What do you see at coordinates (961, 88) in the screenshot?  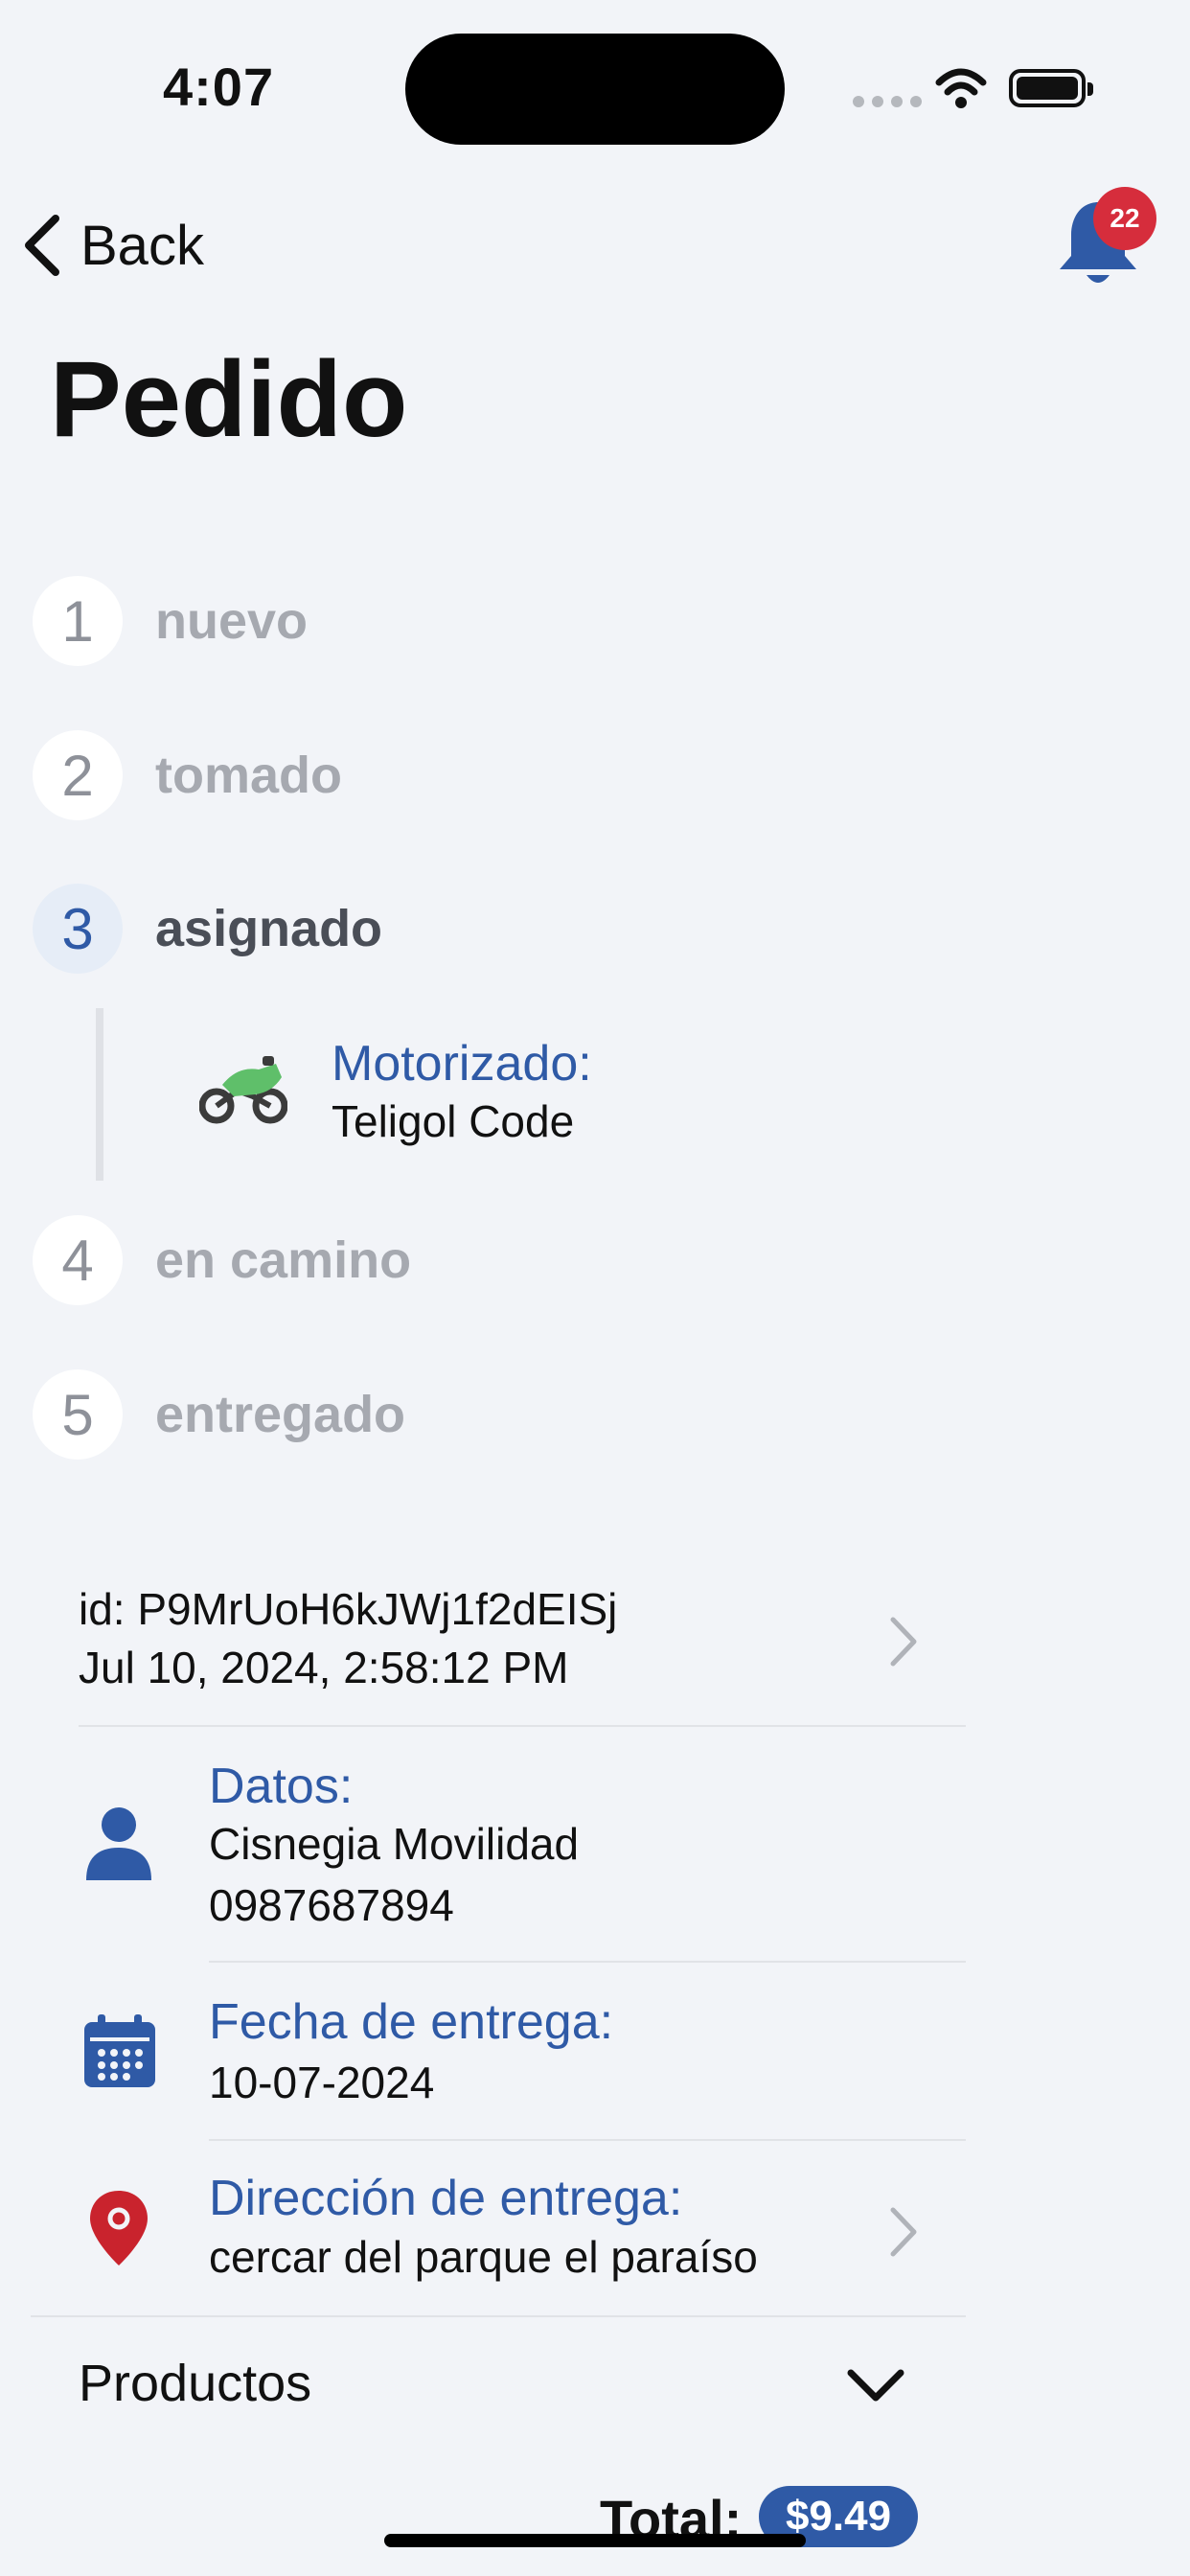 I see `wifi-icon` at bounding box center [961, 88].